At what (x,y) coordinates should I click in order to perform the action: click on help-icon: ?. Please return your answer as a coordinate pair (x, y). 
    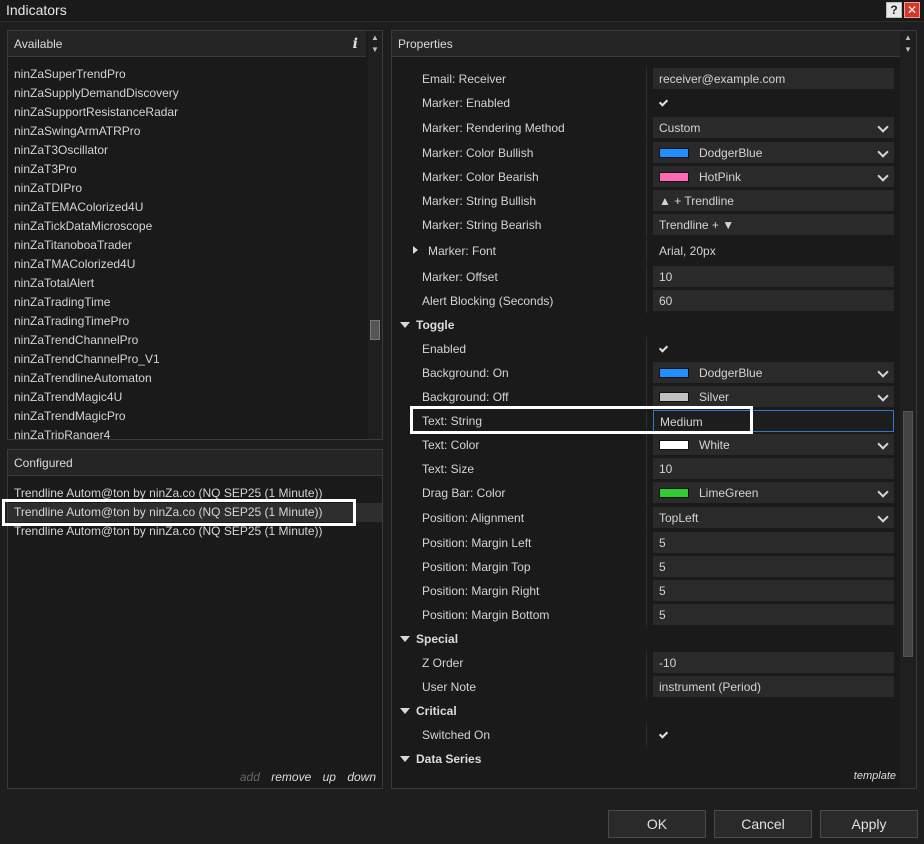
    Looking at the image, I should click on (894, 10).